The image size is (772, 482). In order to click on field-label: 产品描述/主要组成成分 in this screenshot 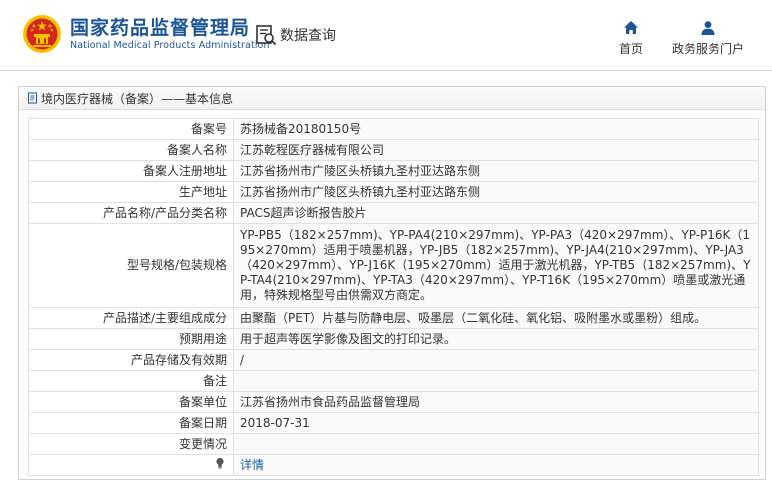, I will do `click(131, 318)`.